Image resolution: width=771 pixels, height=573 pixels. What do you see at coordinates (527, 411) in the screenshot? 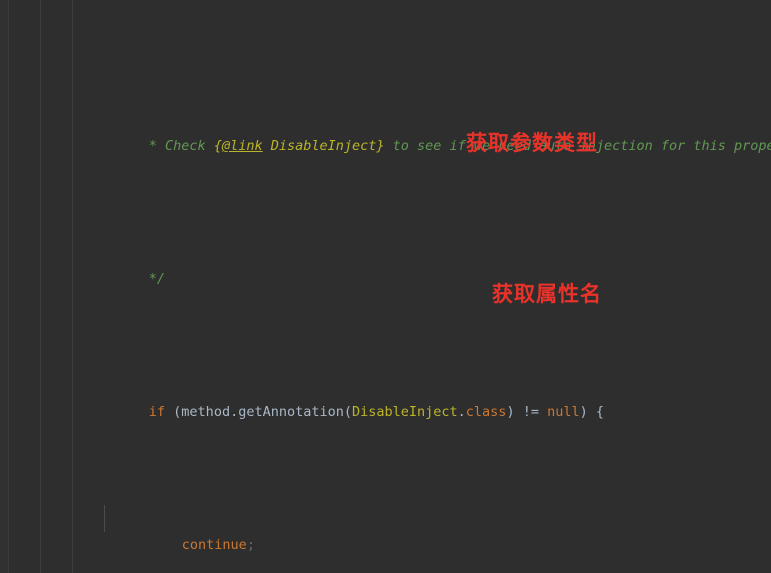
I see `token-op-neq: ) !=` at bounding box center [527, 411].